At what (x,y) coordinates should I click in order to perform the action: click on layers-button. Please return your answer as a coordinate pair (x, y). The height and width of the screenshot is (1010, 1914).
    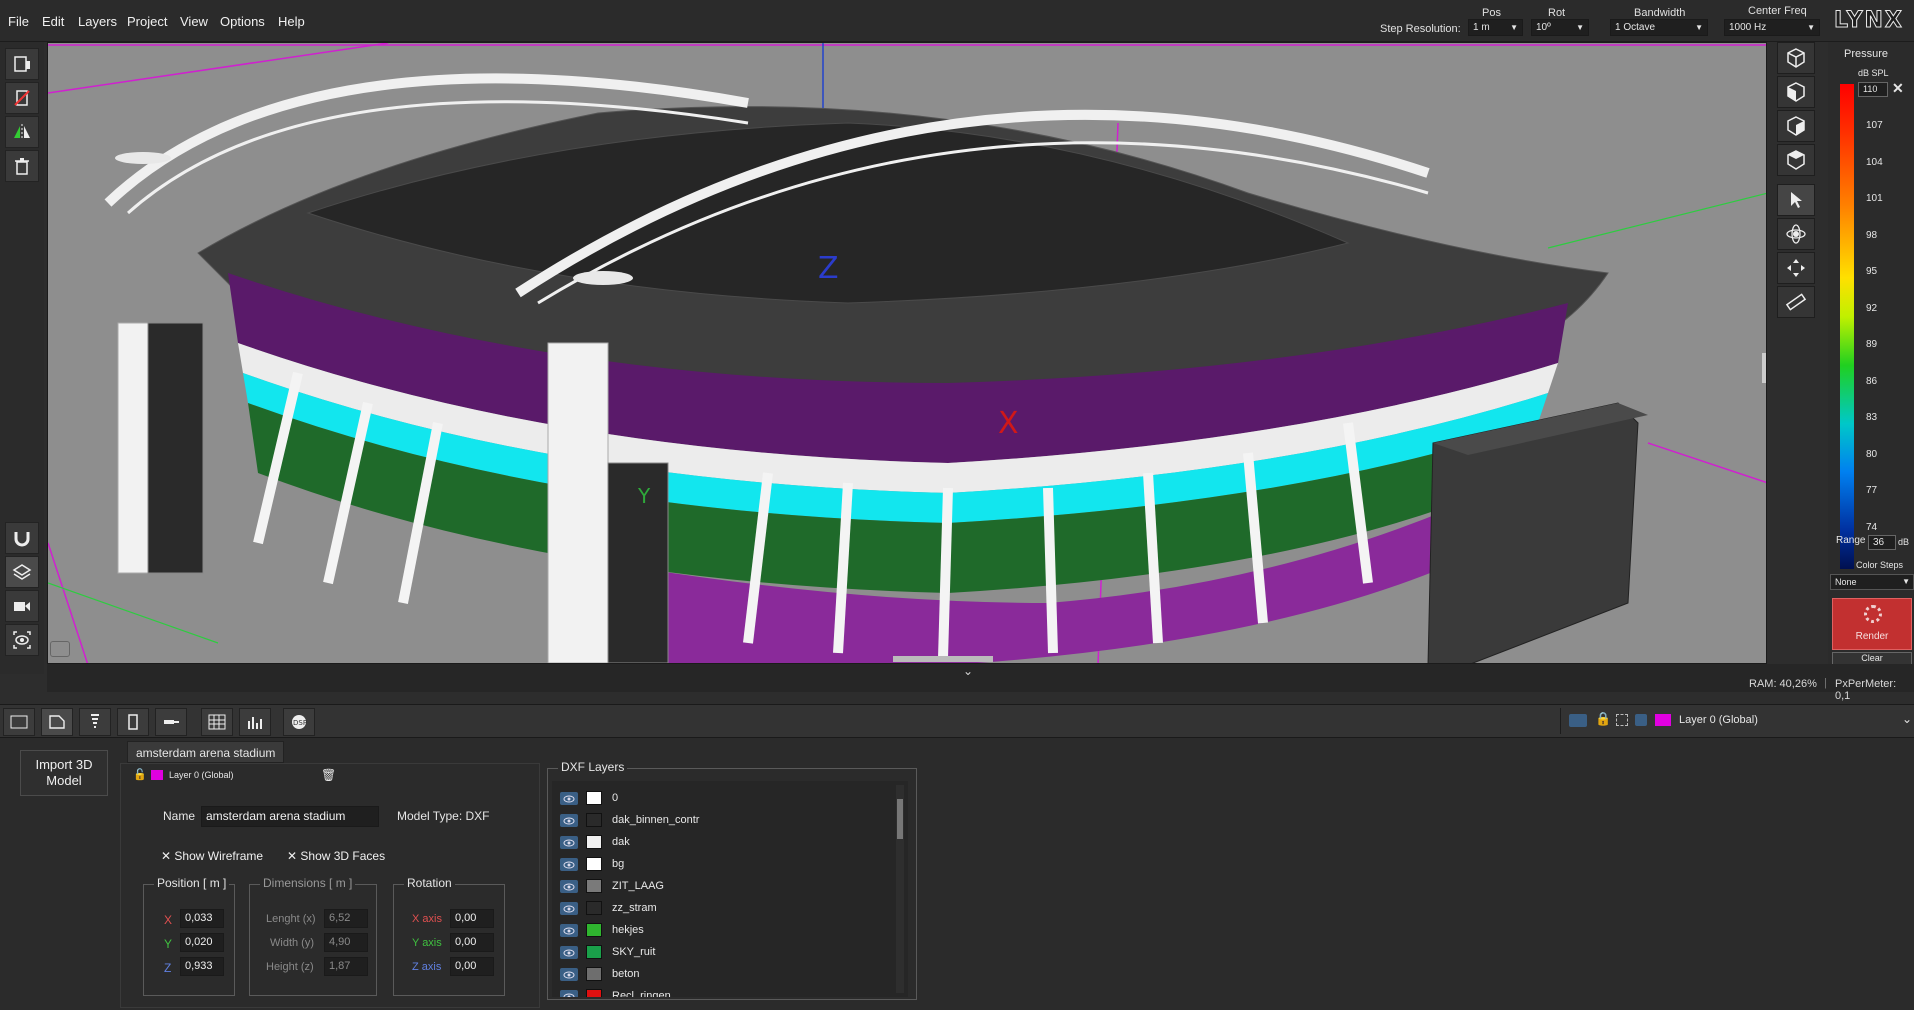
    Looking at the image, I should click on (22, 572).